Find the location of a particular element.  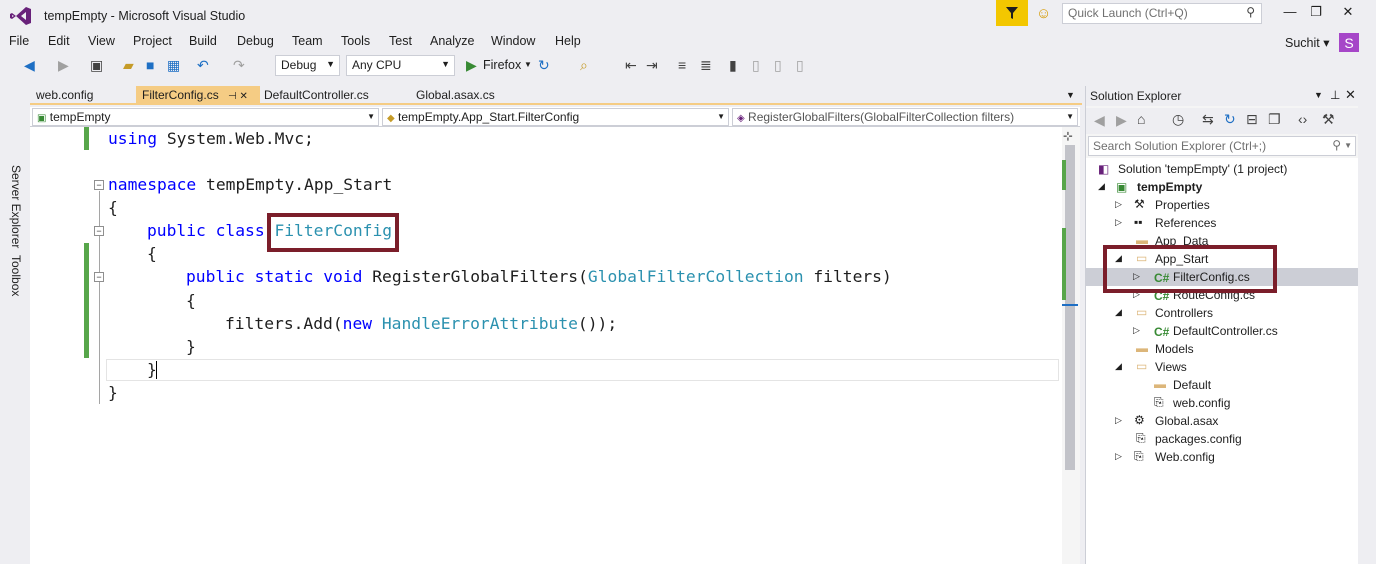

tree-node-references: ▷ ▪▪ References is located at coordinates (1222, 223).